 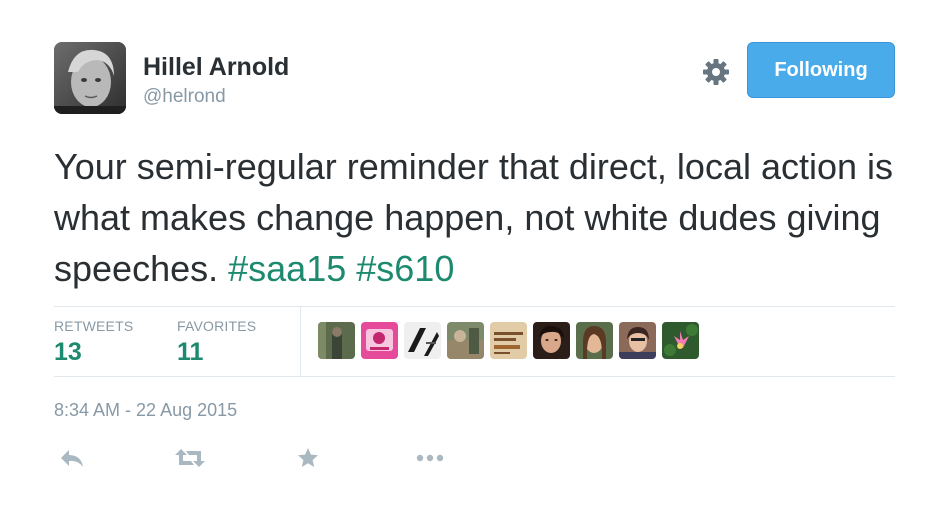 What do you see at coordinates (821, 70) in the screenshot?
I see `following-button: Following` at bounding box center [821, 70].